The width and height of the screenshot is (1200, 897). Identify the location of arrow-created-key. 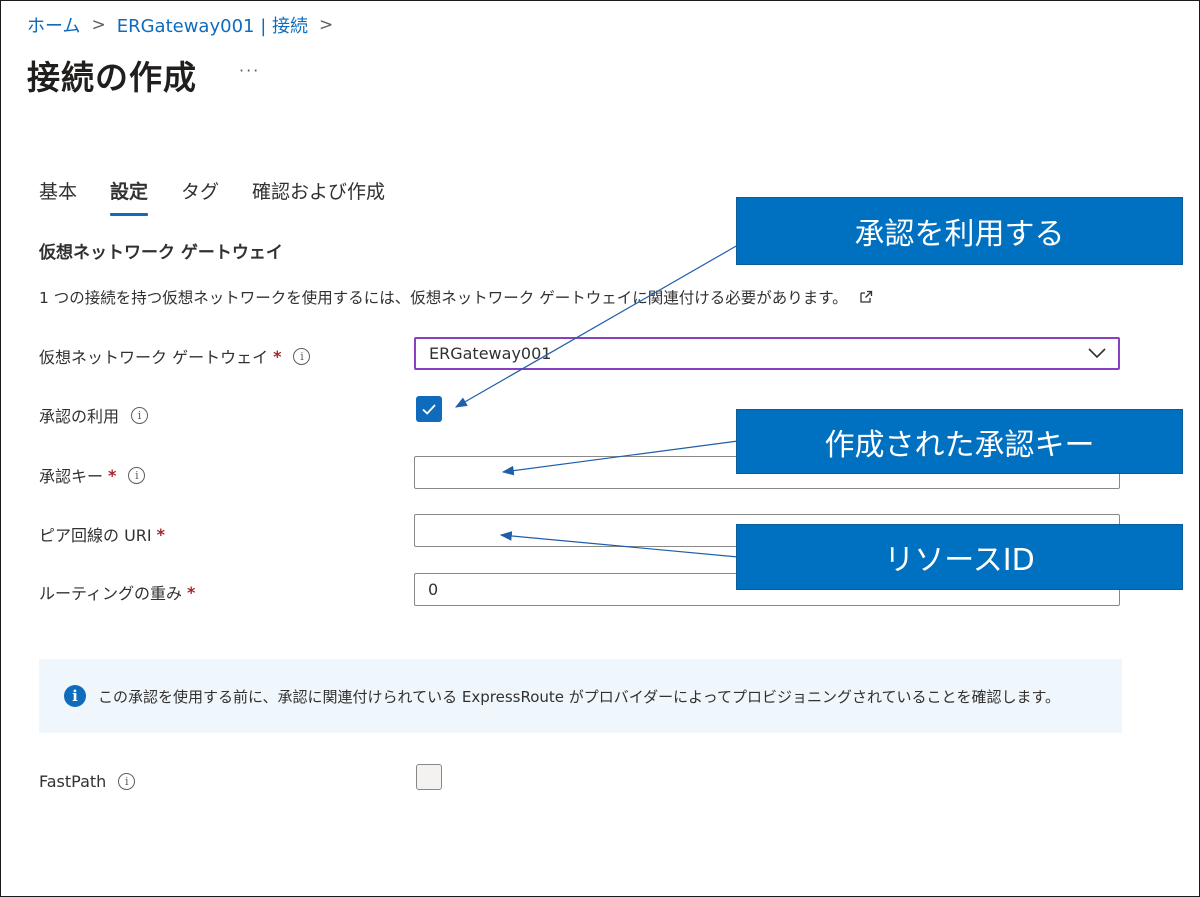
(620, 458).